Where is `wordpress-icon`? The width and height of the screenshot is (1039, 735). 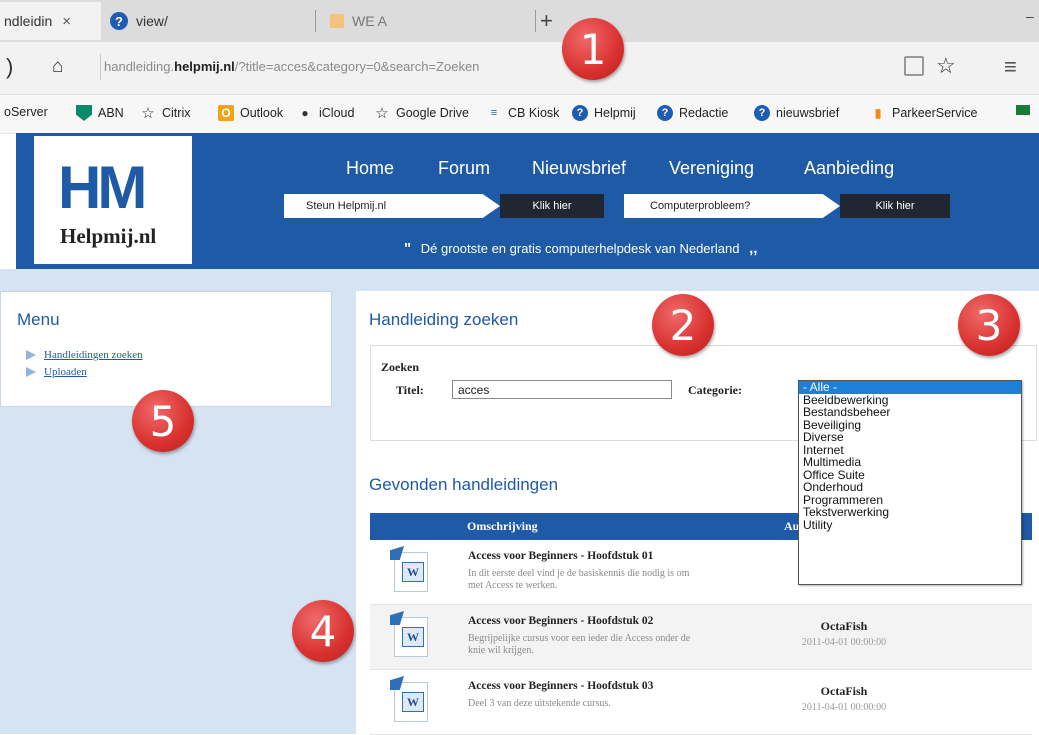 wordpress-icon is located at coordinates (337, 21).